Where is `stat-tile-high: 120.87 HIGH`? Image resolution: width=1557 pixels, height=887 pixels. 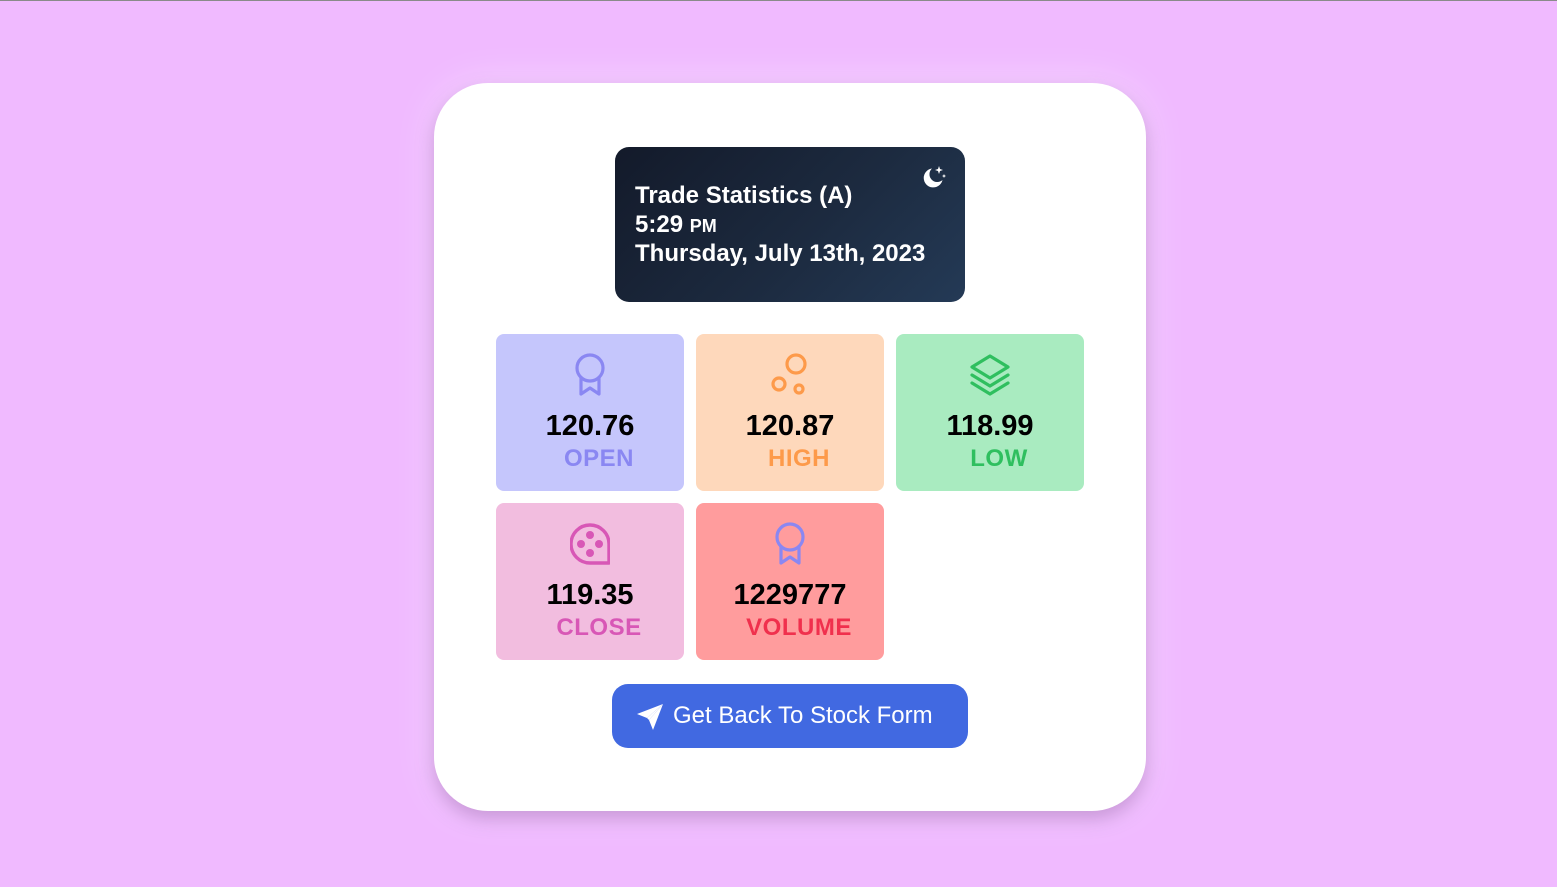 stat-tile-high: 120.87 HIGH is located at coordinates (790, 412).